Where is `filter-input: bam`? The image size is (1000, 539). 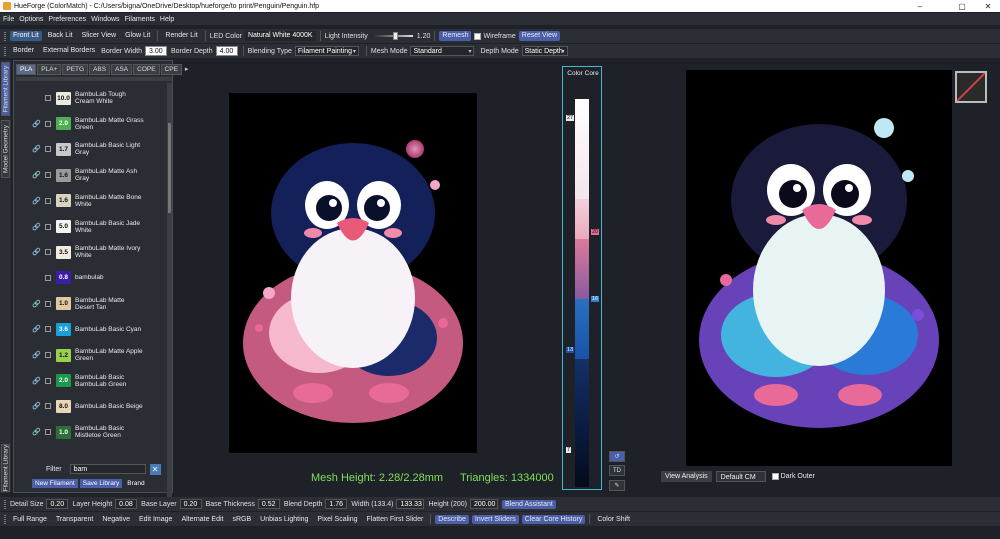 filter-input: bam is located at coordinates (107, 469).